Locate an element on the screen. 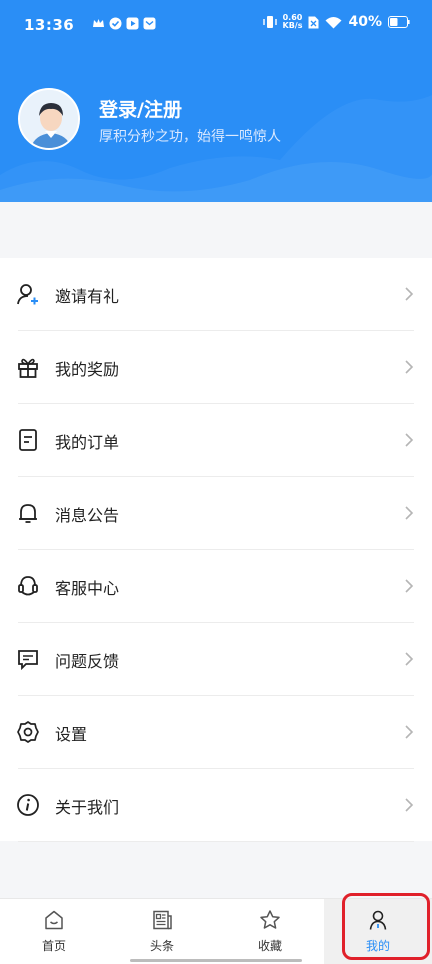  status-right: 0.60 KB/s 40% is located at coordinates (336, 22).